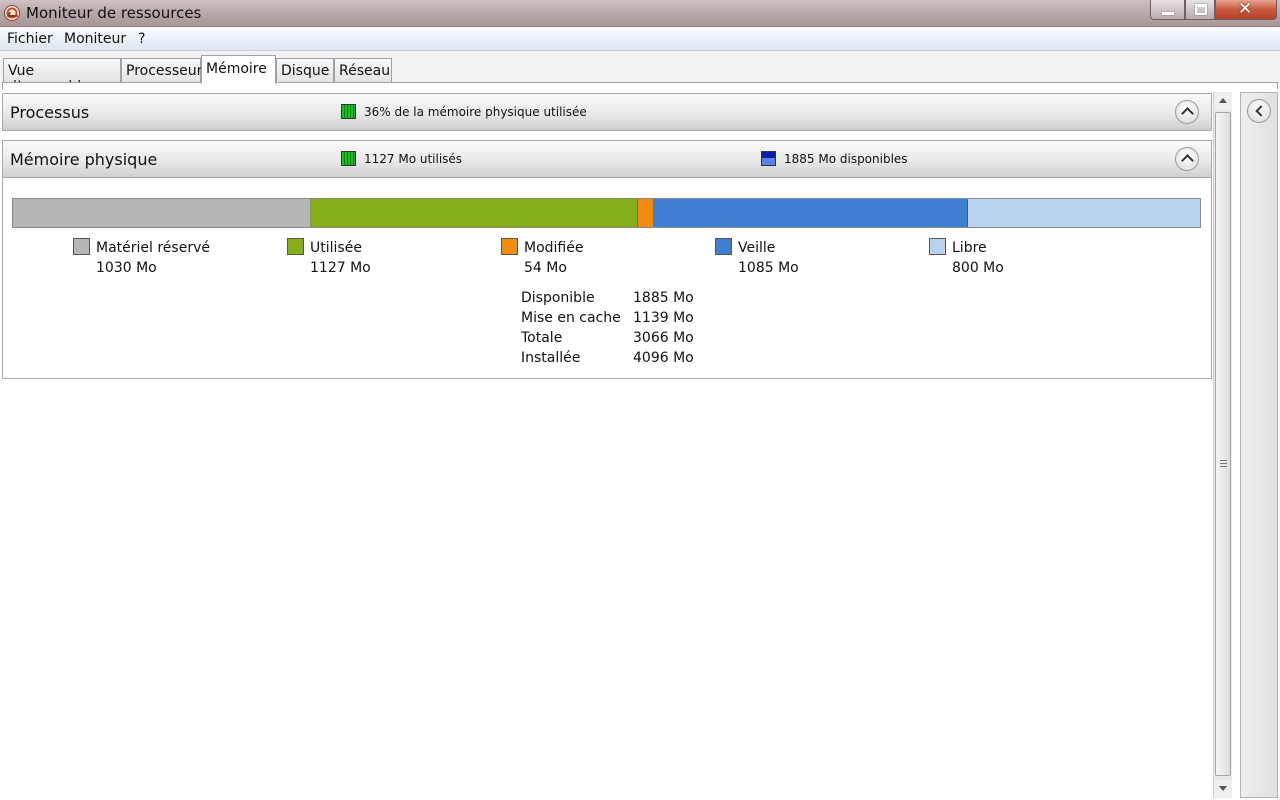 The width and height of the screenshot is (1280, 800). I want to click on tab-page-border, so click(640, 85).